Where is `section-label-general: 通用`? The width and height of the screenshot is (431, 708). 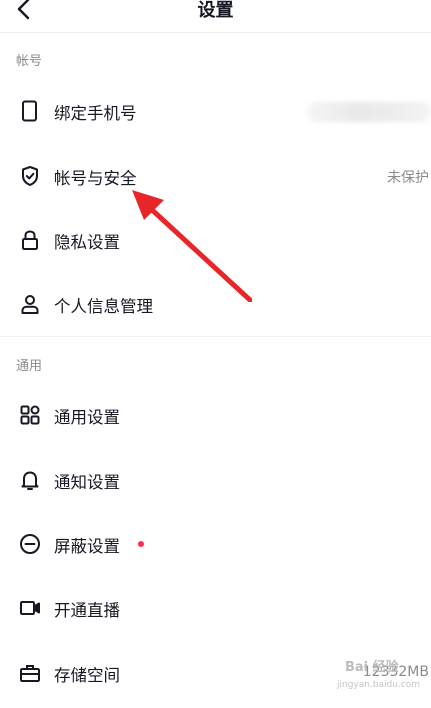
section-label-general: 通用 is located at coordinates (29, 366).